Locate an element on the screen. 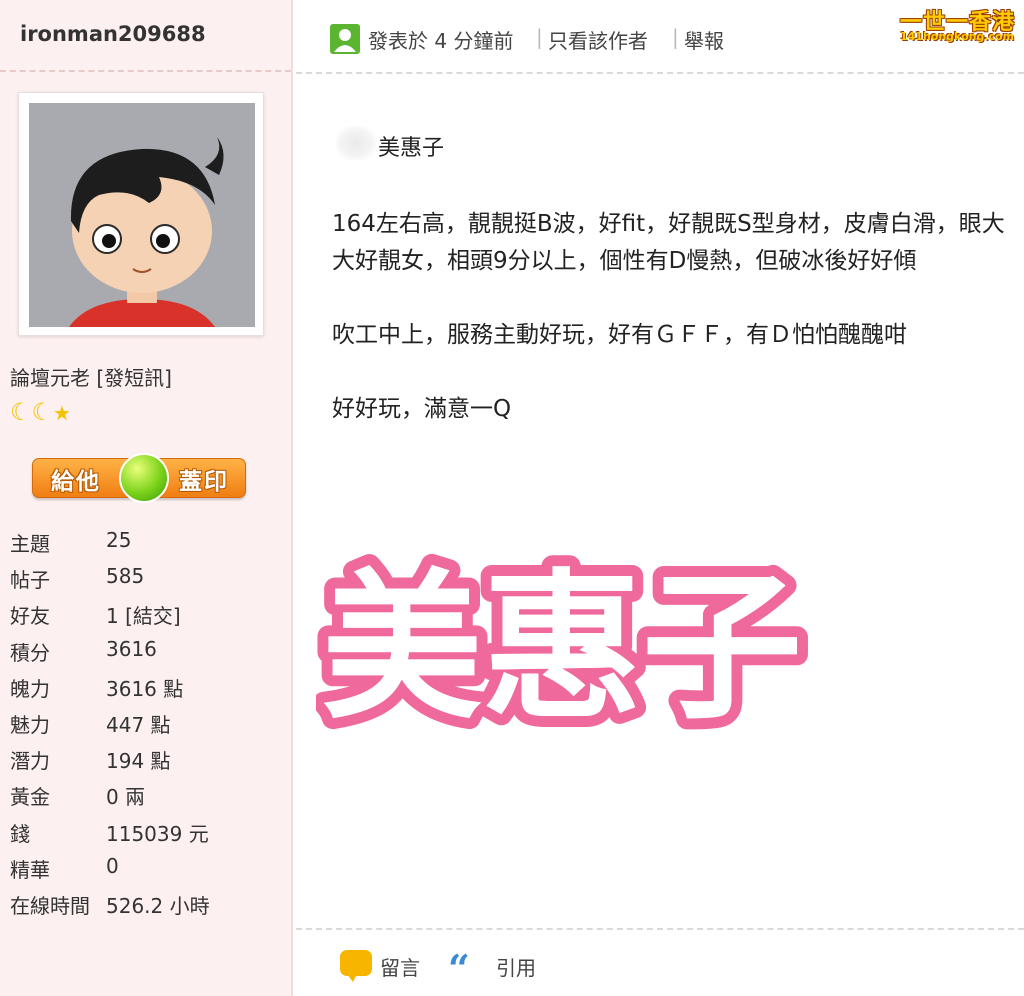 Image resolution: width=1024 pixels, height=996 pixels. user-rank: 論壇元老 is located at coordinates (50, 378).